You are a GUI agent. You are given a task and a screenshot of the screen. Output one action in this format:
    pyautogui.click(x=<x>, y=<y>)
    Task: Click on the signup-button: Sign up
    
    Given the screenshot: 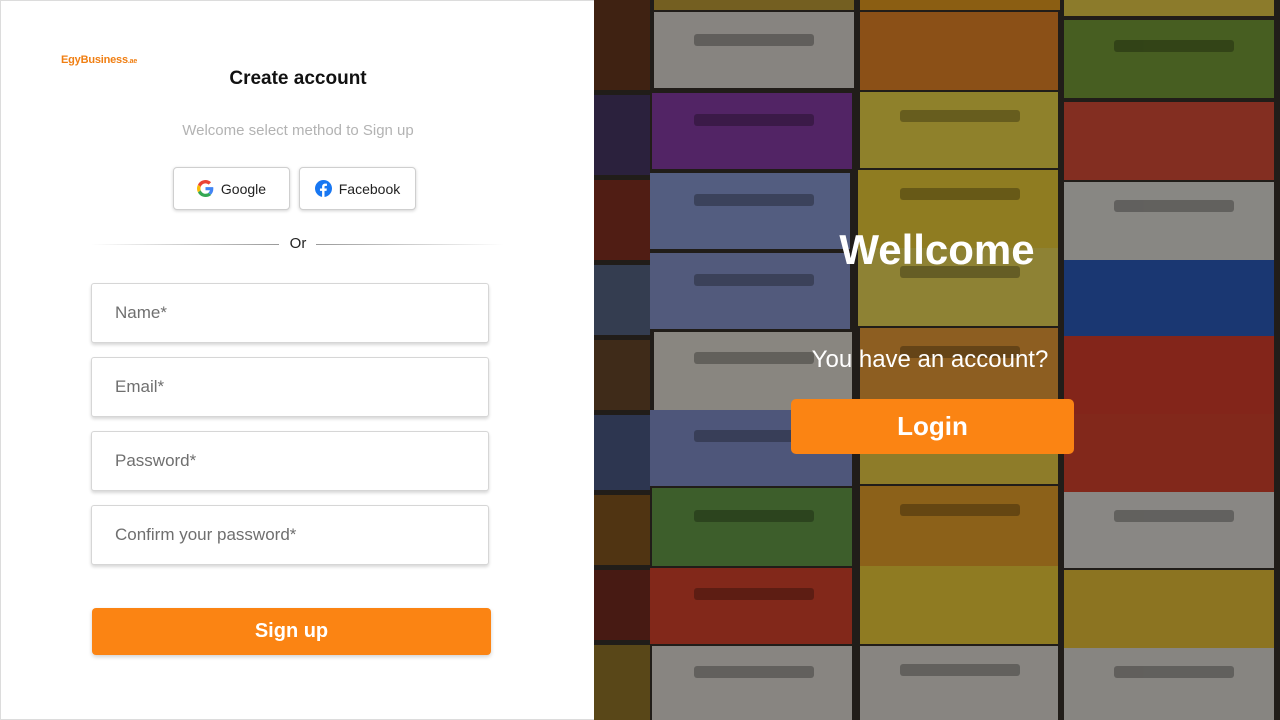 What is the action you would take?
    pyautogui.click(x=291, y=631)
    